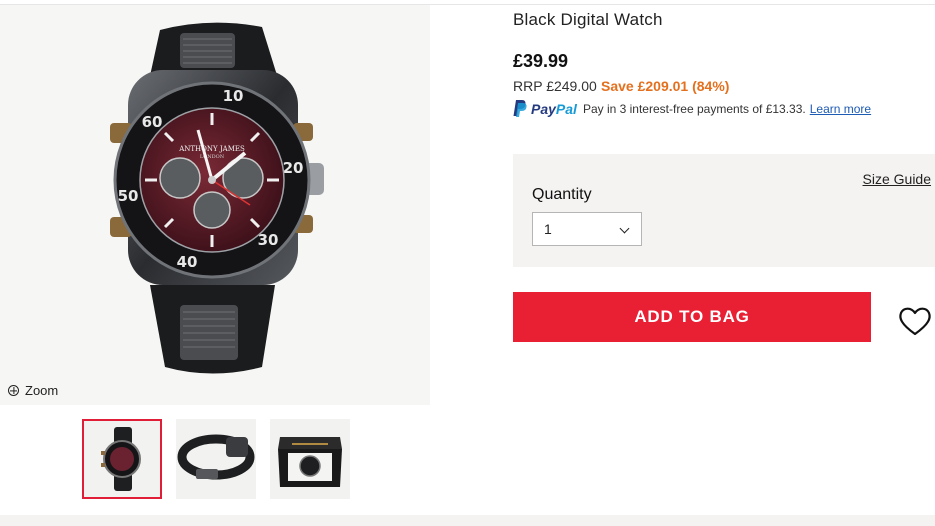  I want to click on svg-text: 60, so click(152, 122).